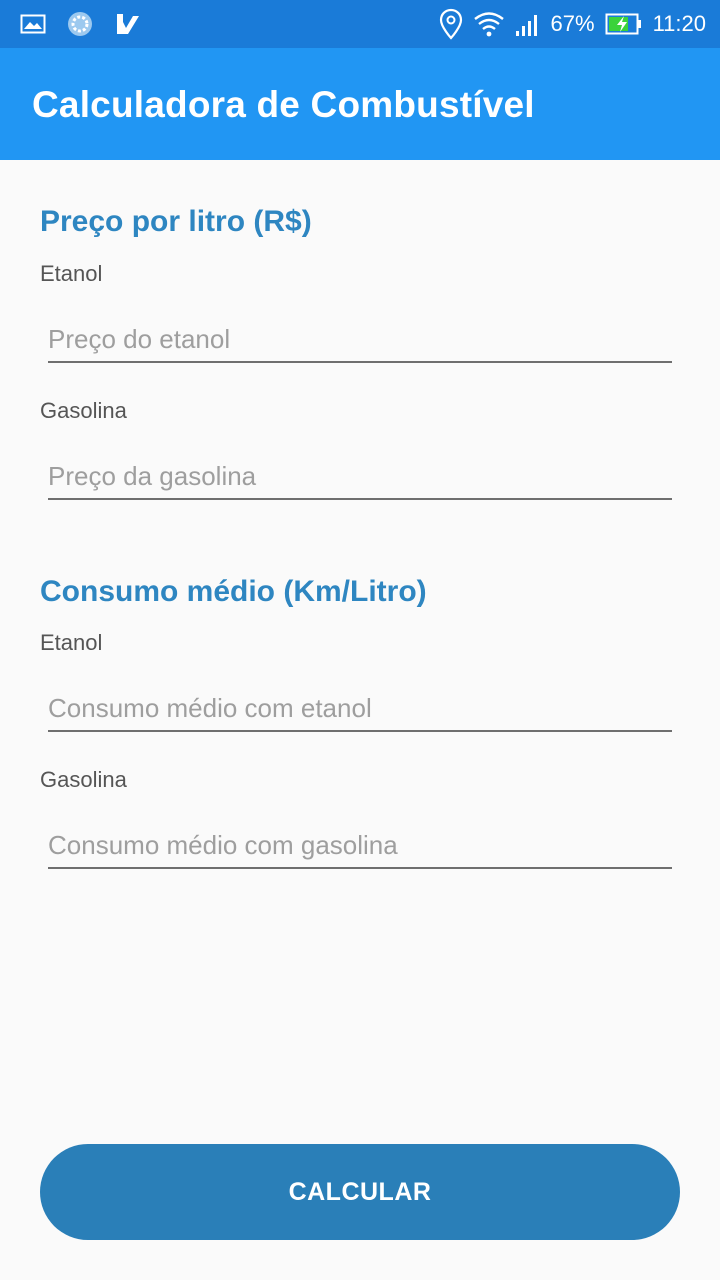 The image size is (720, 1280). What do you see at coordinates (210, 708) in the screenshot?
I see `ethanol-consumption-placeholder: Consumo médio com etanol` at bounding box center [210, 708].